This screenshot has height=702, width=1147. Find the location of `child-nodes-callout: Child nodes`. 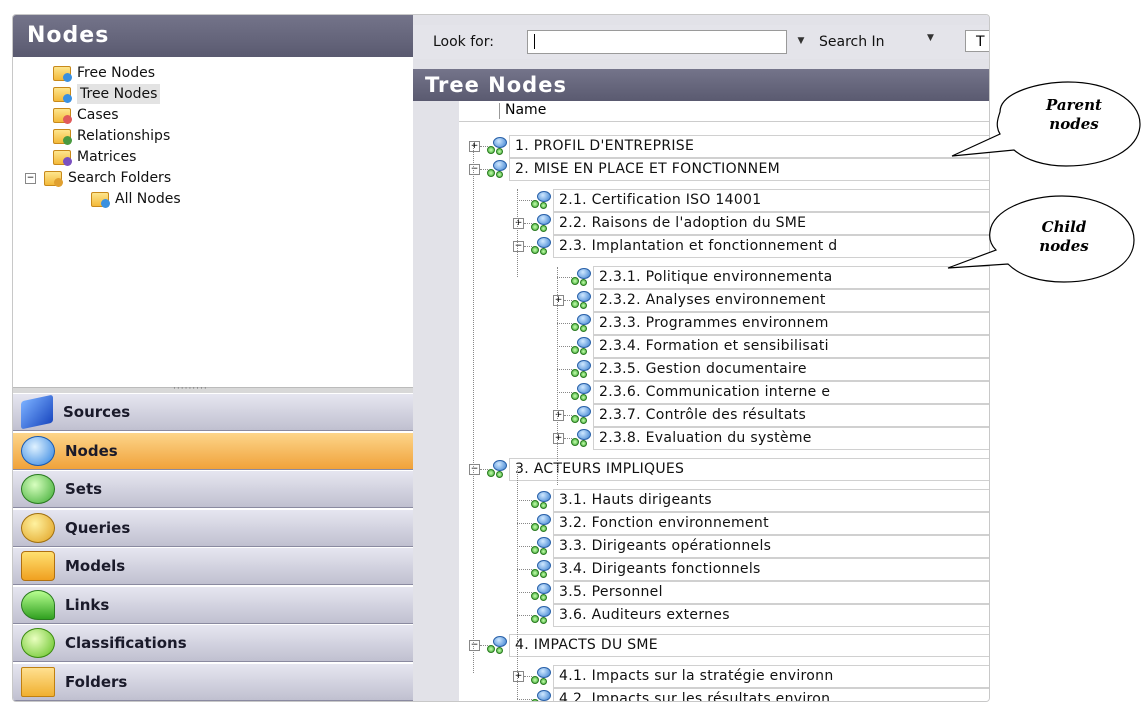

child-nodes-callout: Child nodes is located at coordinates (1064, 237).